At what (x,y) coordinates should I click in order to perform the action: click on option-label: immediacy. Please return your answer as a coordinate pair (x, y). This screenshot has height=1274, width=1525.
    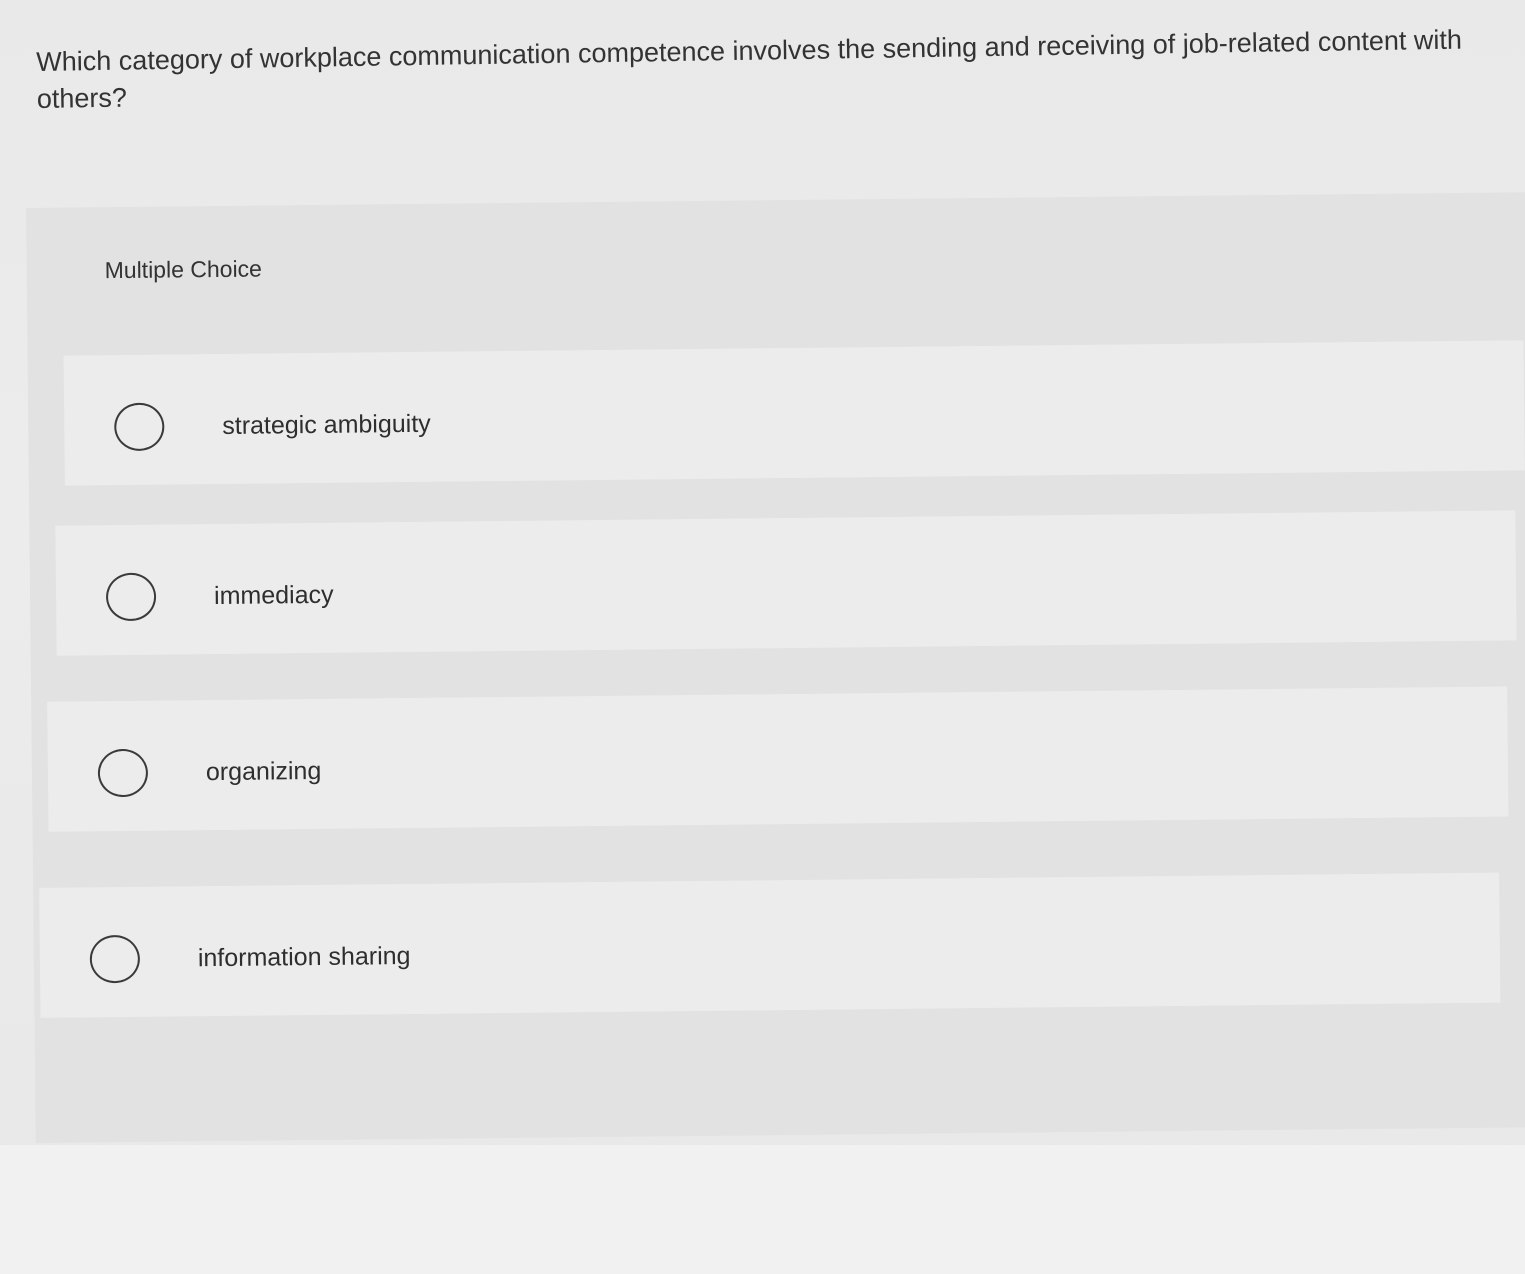
    Looking at the image, I should click on (273, 595).